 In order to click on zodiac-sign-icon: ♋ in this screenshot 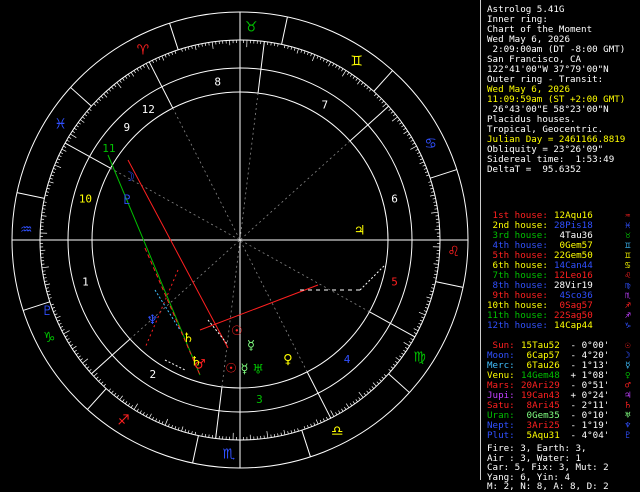, I will do `click(430, 144)`.